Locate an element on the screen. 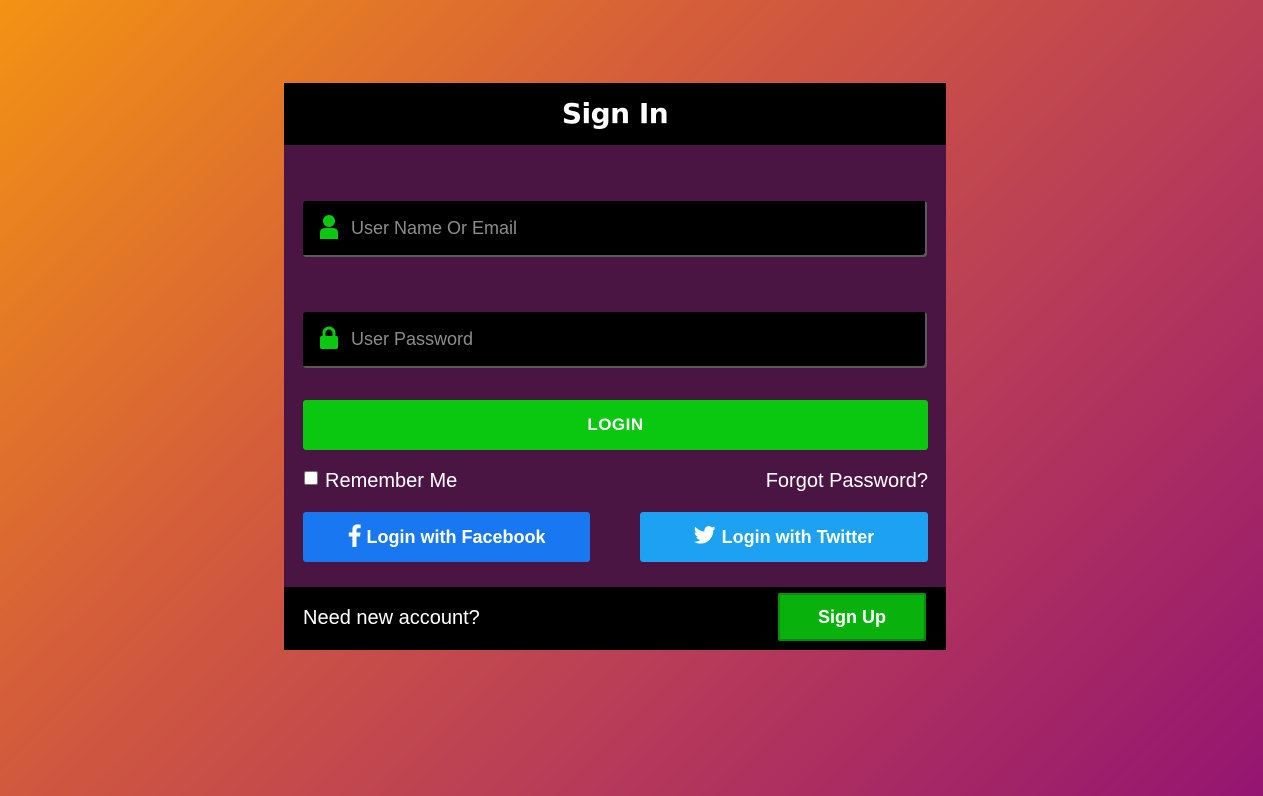  lock-icon is located at coordinates (329, 338).